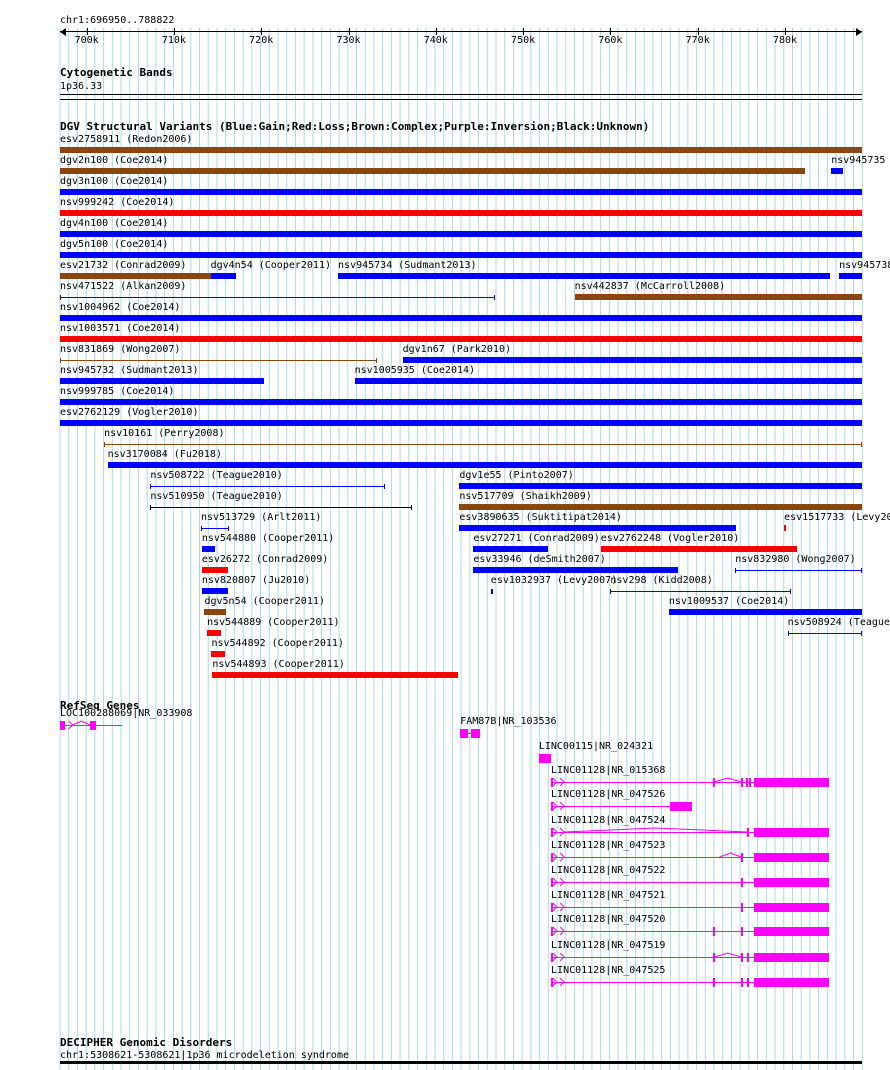 This screenshot has height=1070, width=890. Describe the element at coordinates (608, 919) in the screenshot. I see `gene-label: LINC01128|NR_047520` at that location.